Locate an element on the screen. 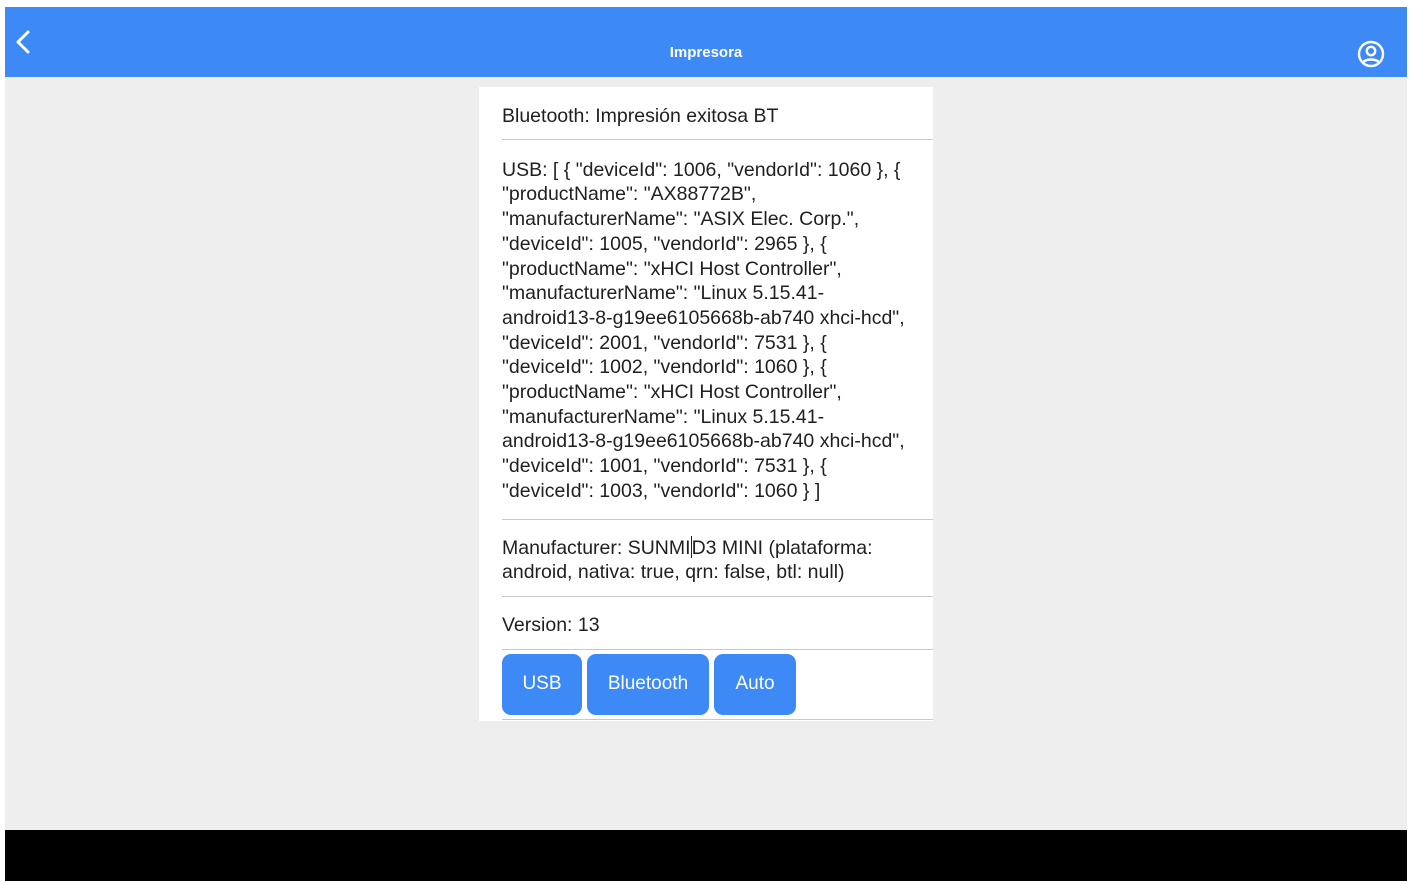 This screenshot has width=1411, height=881. page-title: Impresora is located at coordinates (706, 52).